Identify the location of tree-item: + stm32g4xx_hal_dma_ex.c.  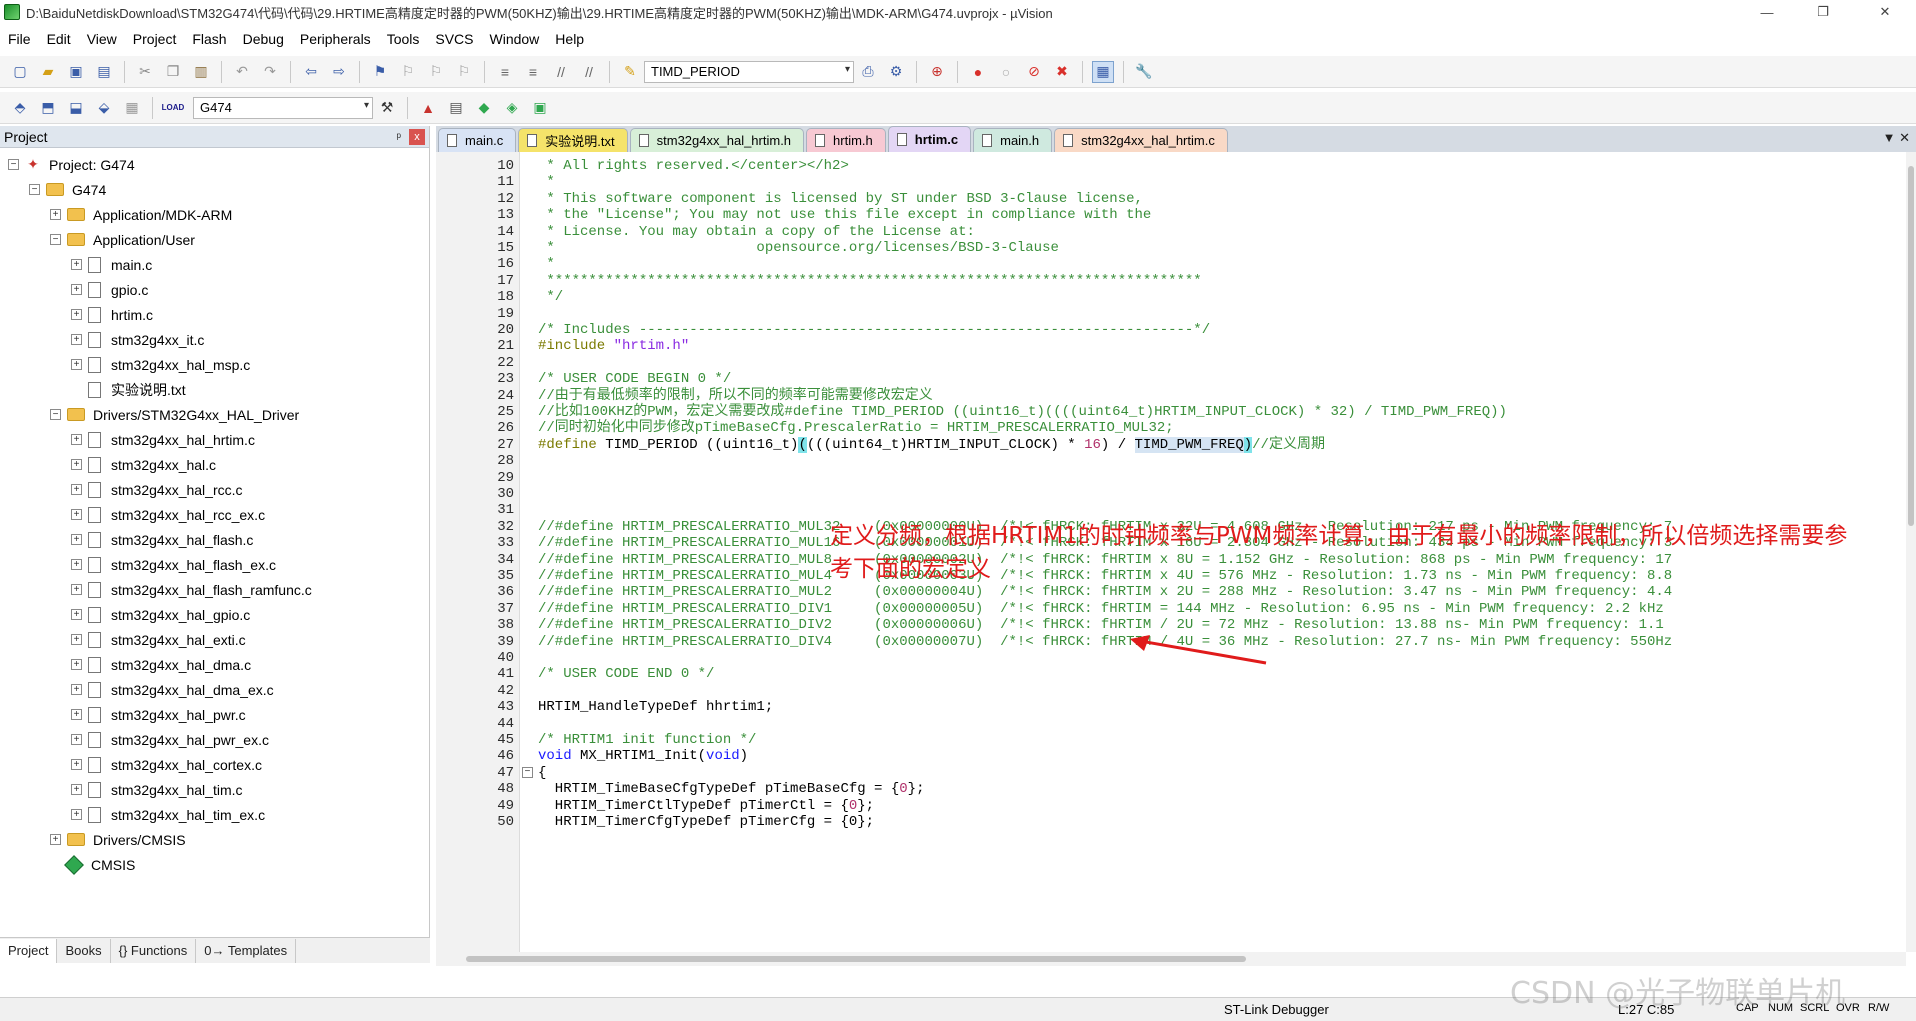
(214, 689).